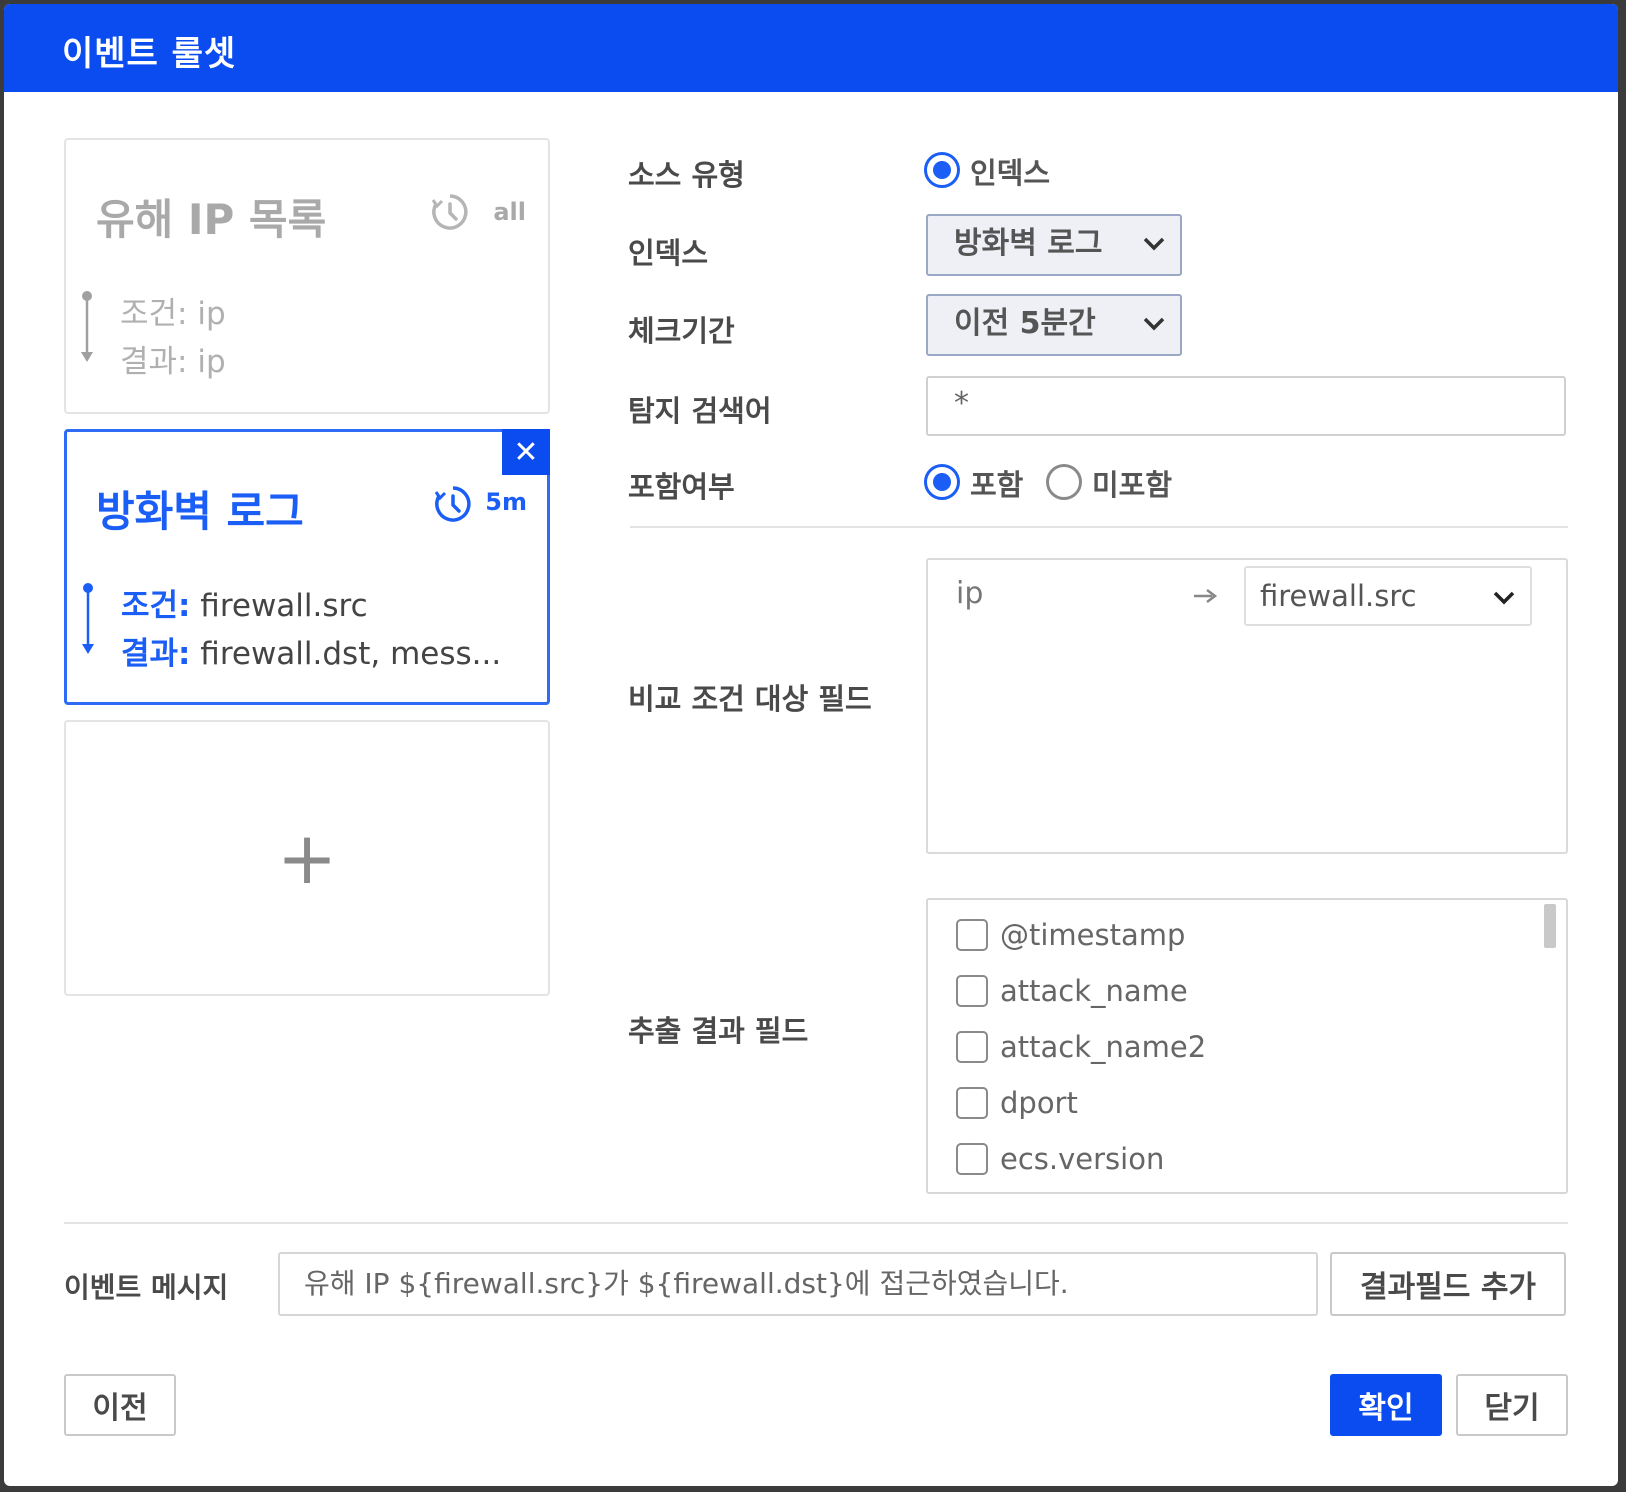 Image resolution: width=1626 pixels, height=1492 pixels. I want to click on field-checkbox-label: dport, so click(1039, 1103).